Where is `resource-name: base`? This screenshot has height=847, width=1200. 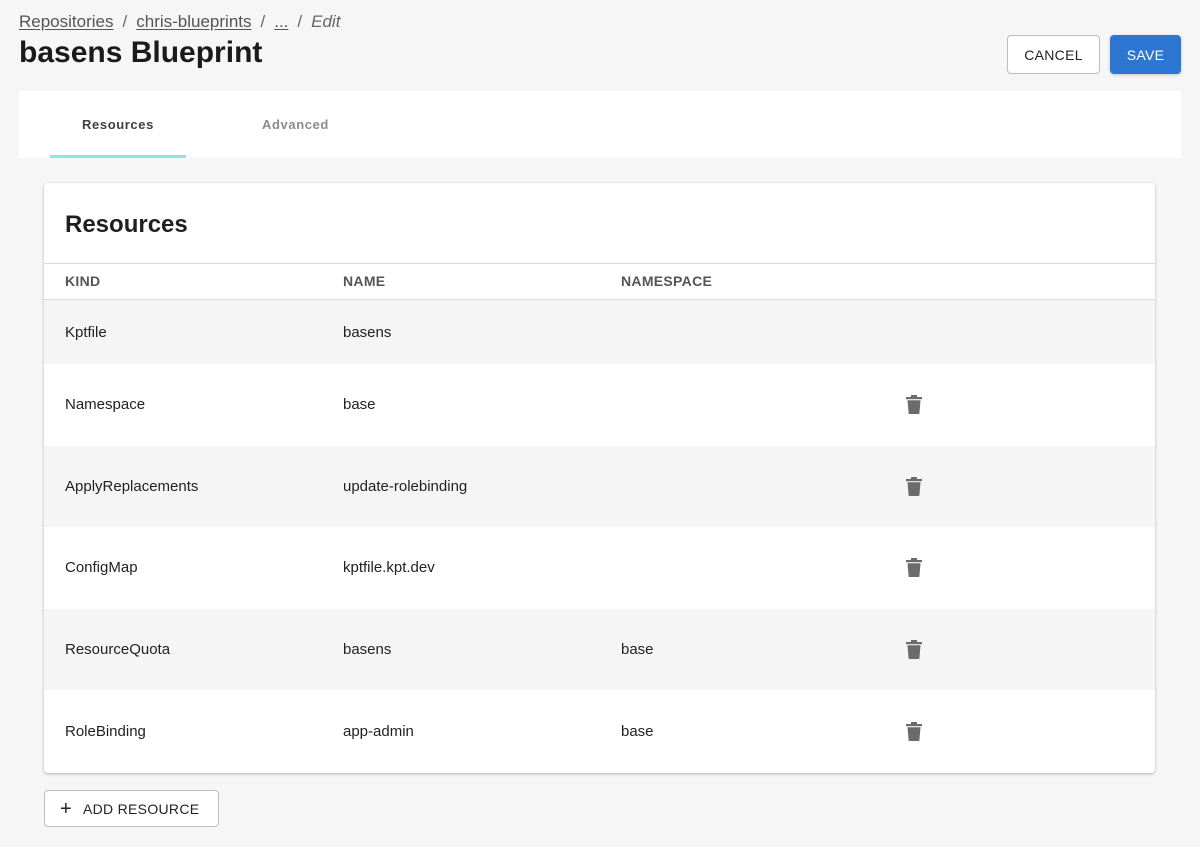 resource-name: base is located at coordinates (359, 405).